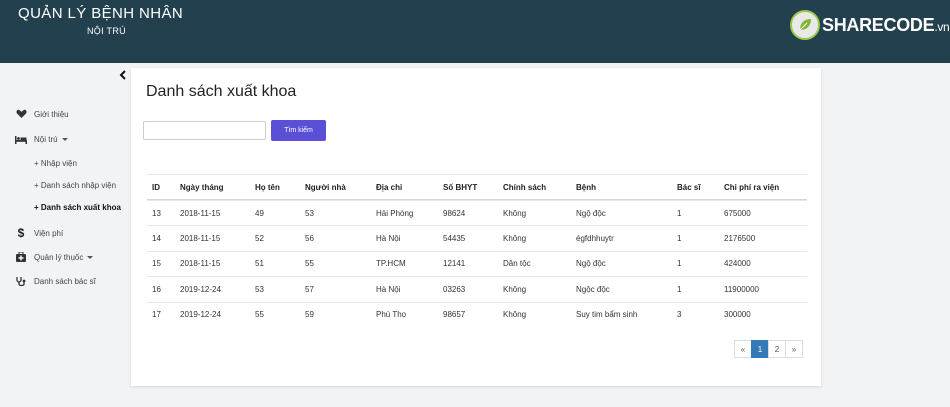 The image size is (950, 407). I want to click on pagination-prev-button: «, so click(743, 349).